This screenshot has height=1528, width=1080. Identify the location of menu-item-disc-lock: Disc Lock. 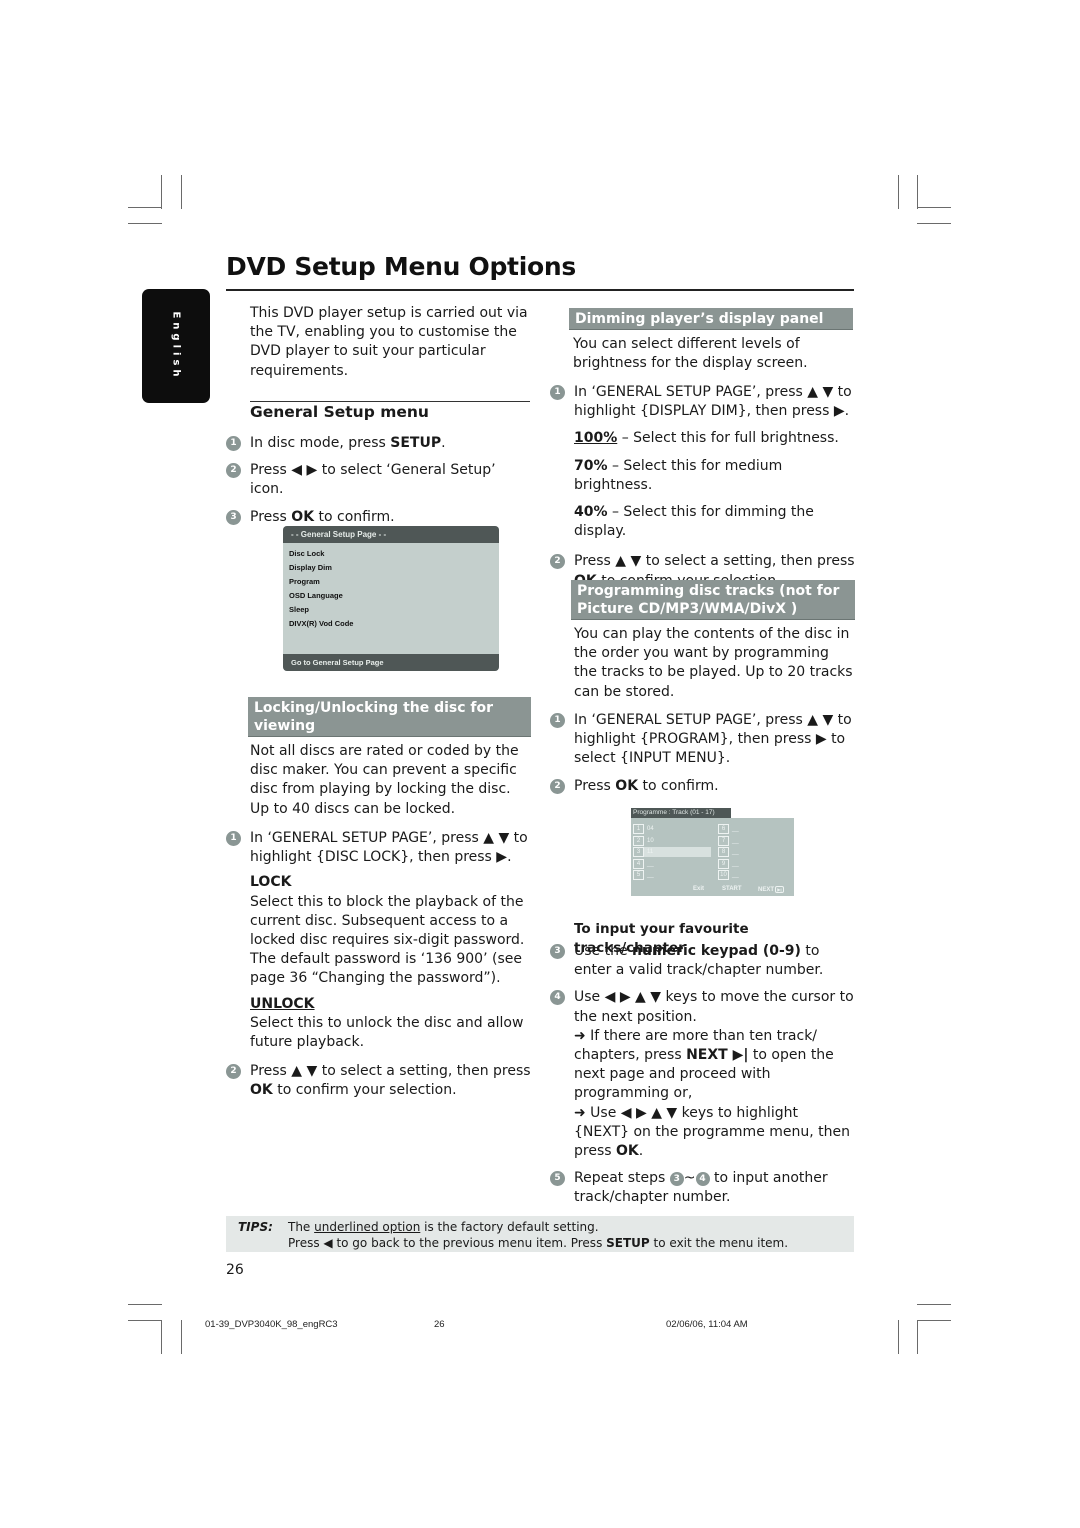
(394, 554).